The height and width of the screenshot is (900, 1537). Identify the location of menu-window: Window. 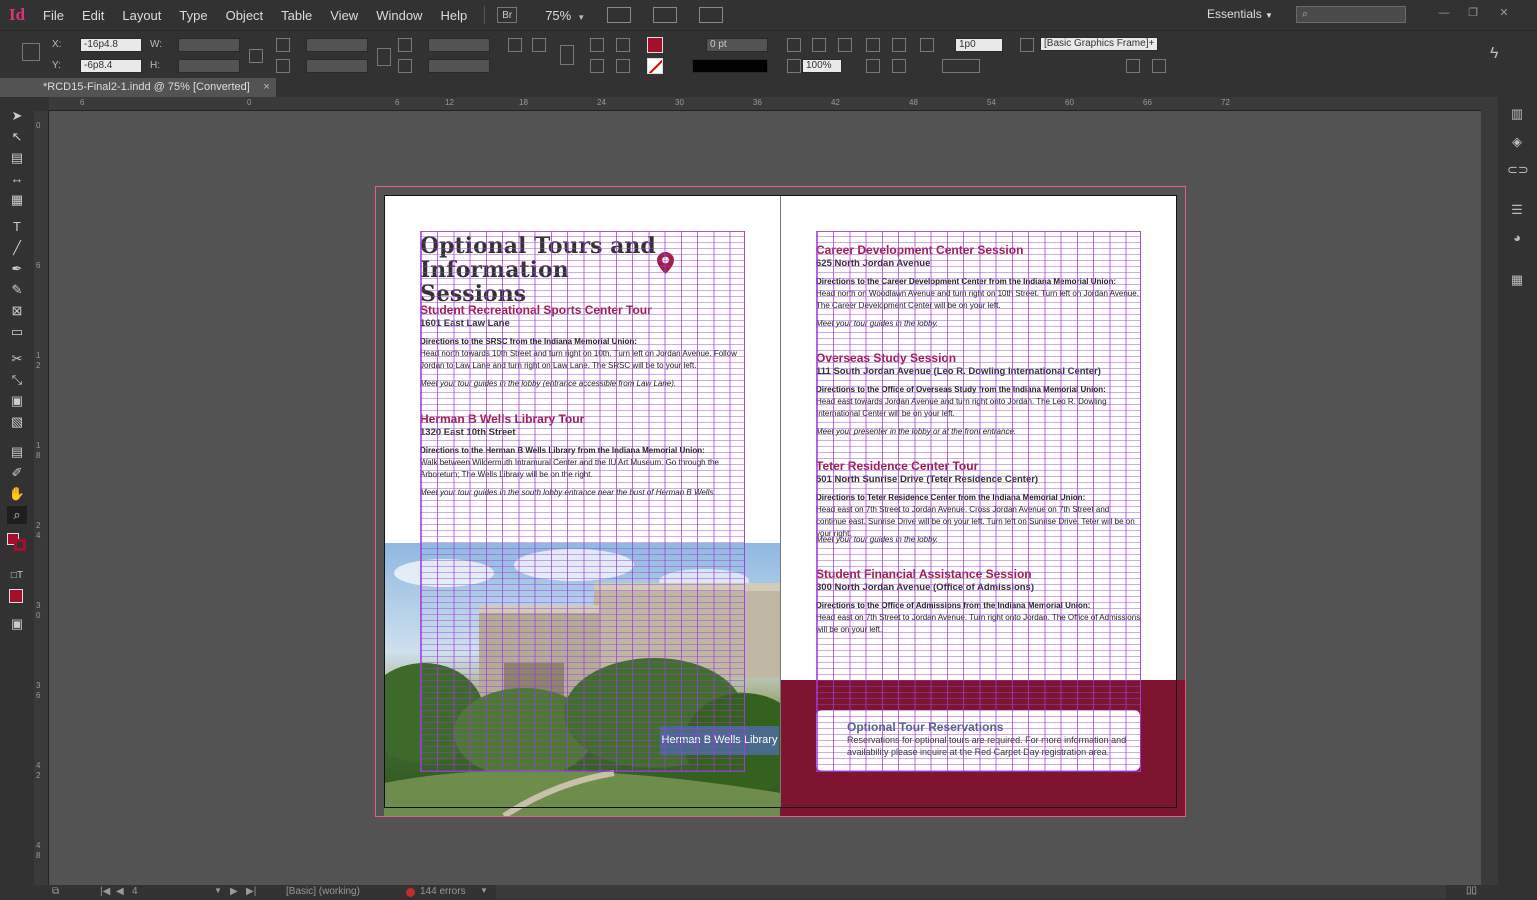
(399, 15).